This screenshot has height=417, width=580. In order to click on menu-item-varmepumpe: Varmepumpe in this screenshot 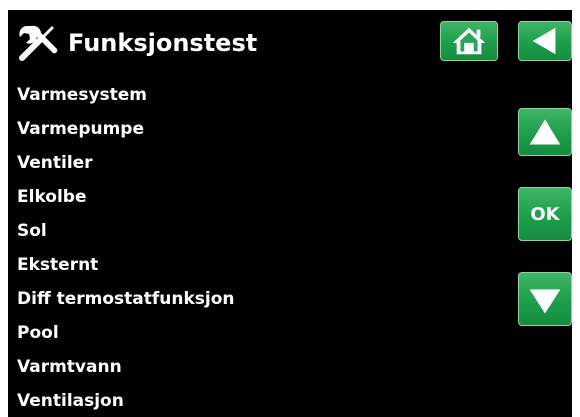, I will do `click(248, 129)`.